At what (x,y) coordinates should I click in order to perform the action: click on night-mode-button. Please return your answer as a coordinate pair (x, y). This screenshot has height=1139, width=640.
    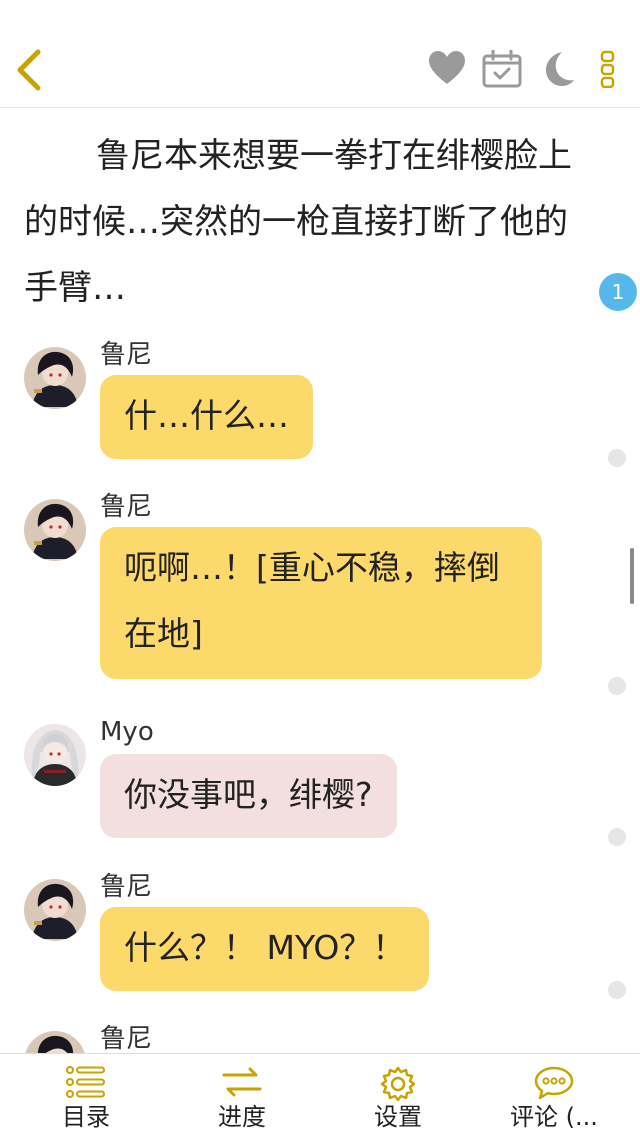
    Looking at the image, I should click on (557, 71).